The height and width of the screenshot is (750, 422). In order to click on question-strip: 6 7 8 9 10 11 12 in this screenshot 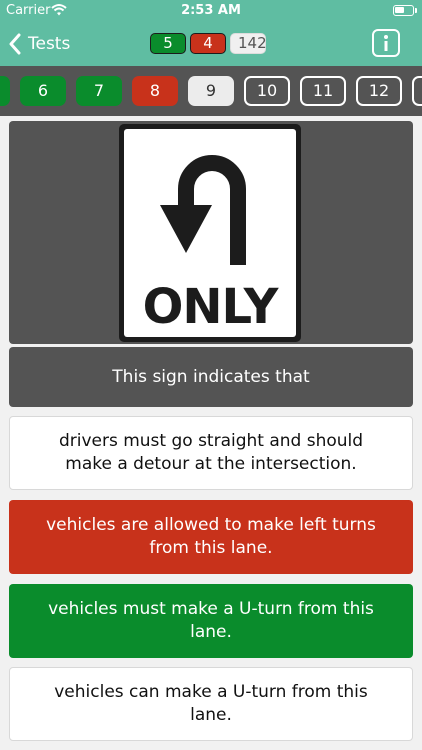, I will do `click(211, 91)`.